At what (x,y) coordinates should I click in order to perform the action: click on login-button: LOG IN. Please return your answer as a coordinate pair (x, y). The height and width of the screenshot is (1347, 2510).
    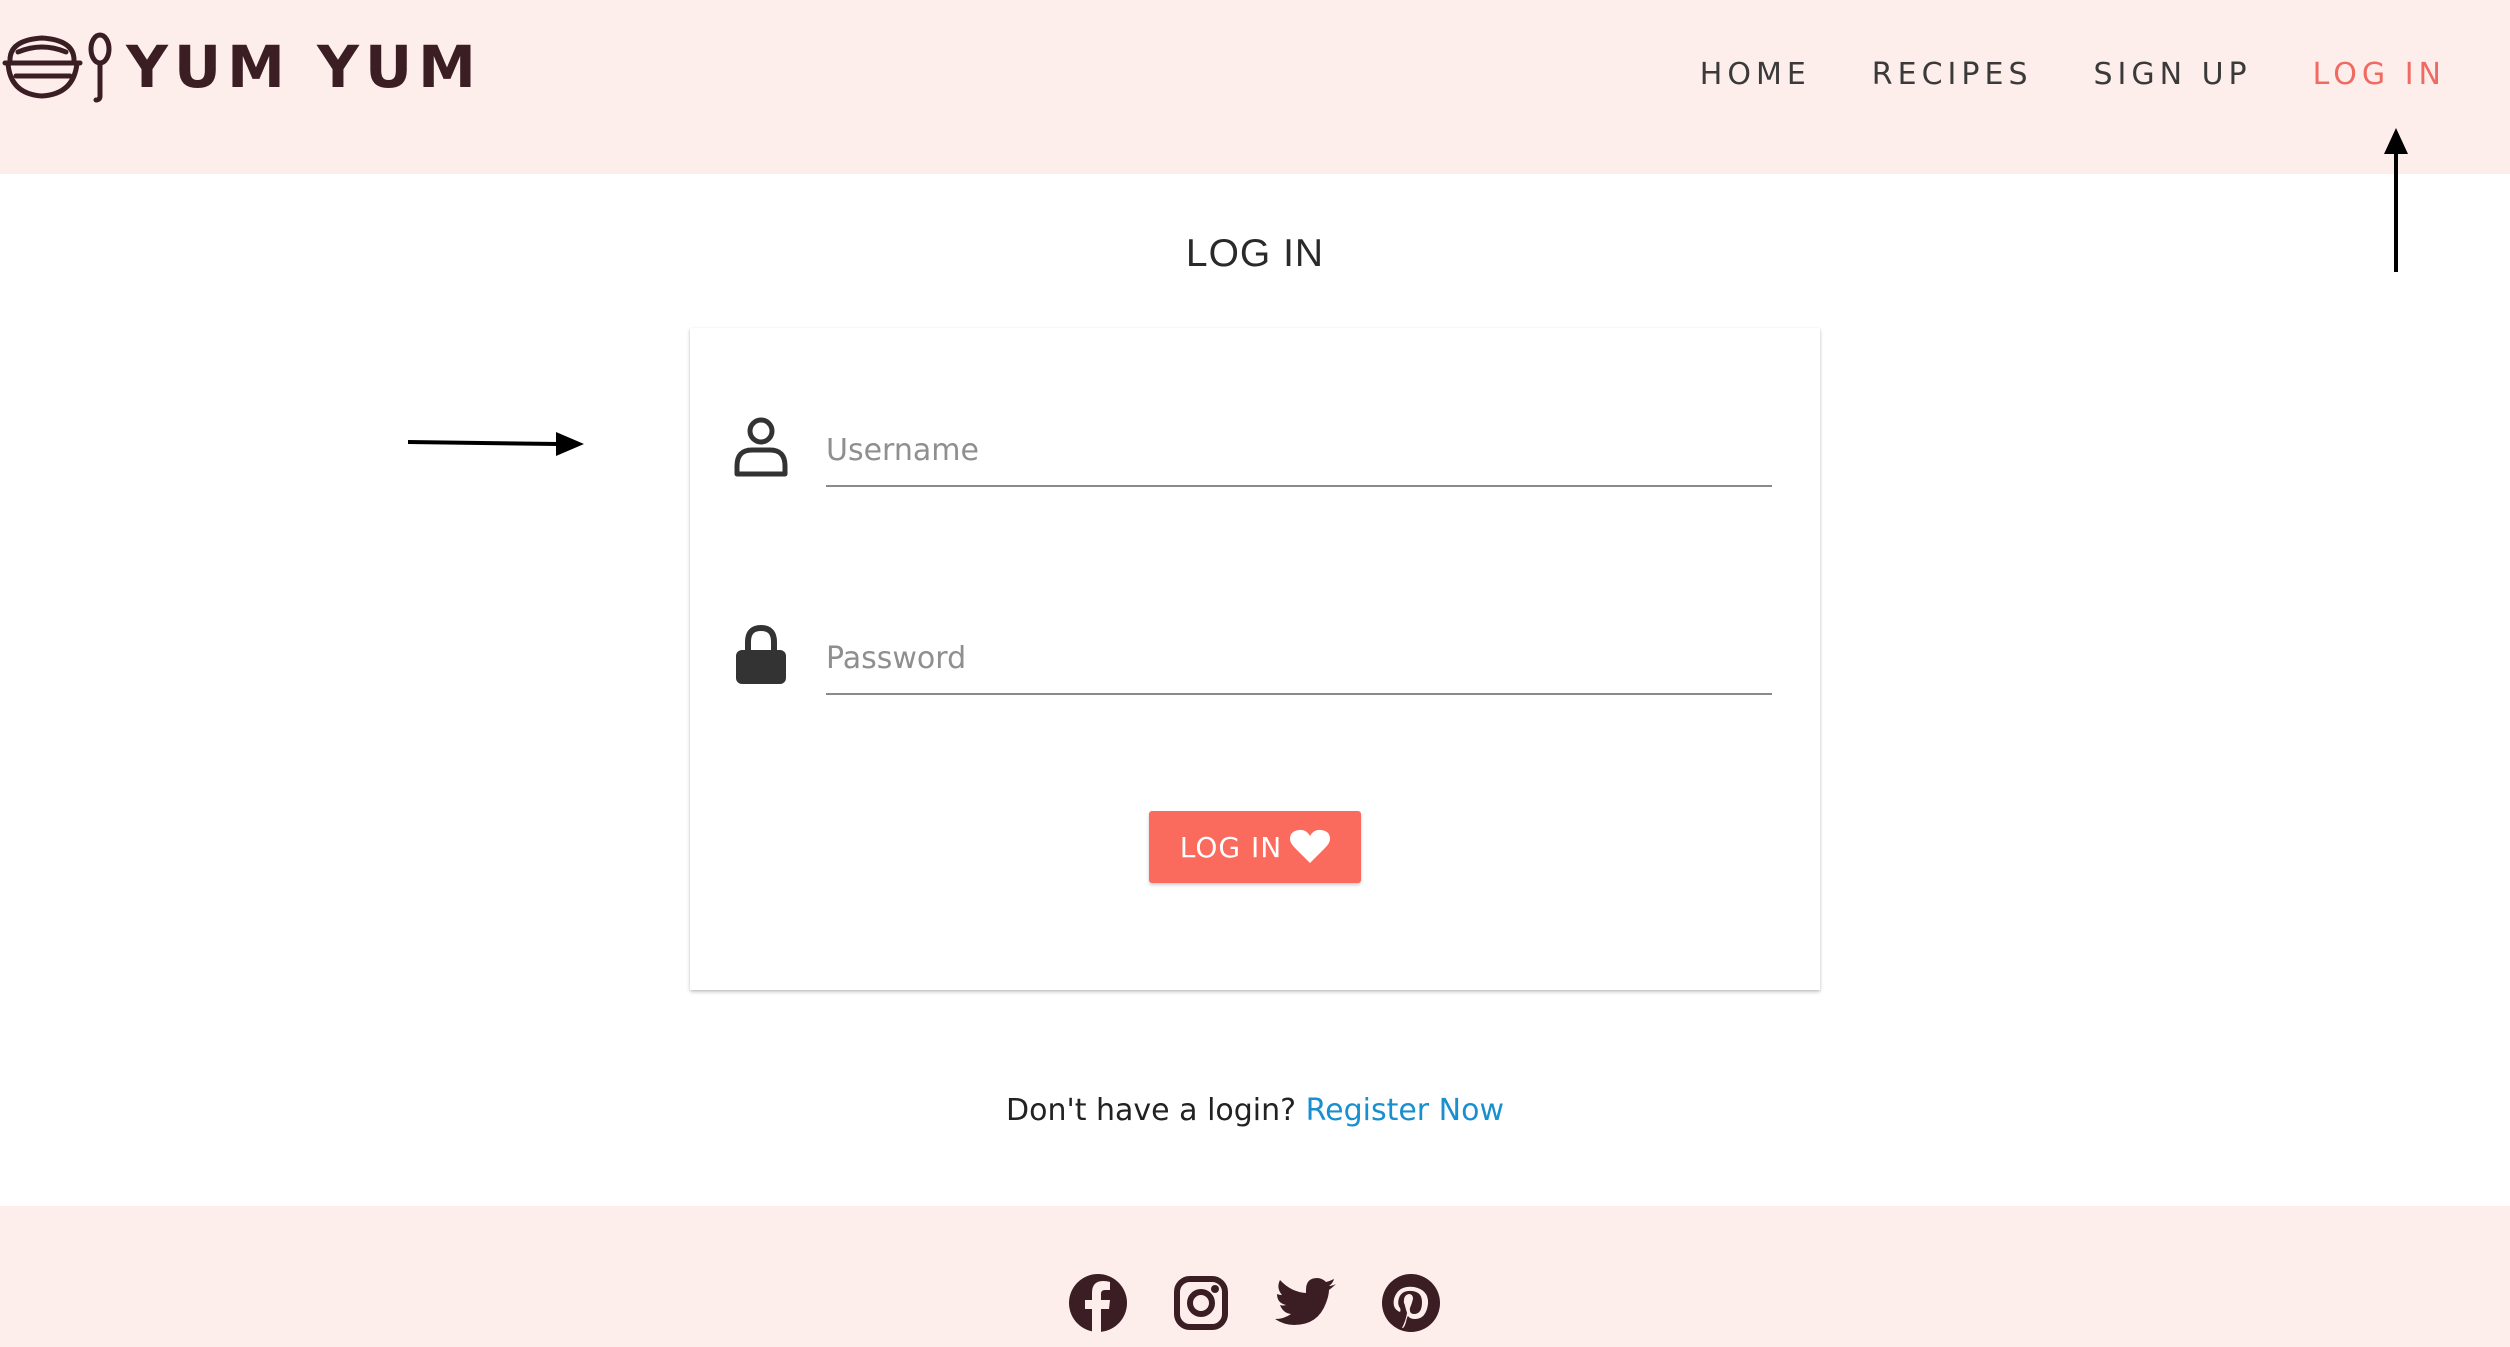
    Looking at the image, I should click on (1255, 847).